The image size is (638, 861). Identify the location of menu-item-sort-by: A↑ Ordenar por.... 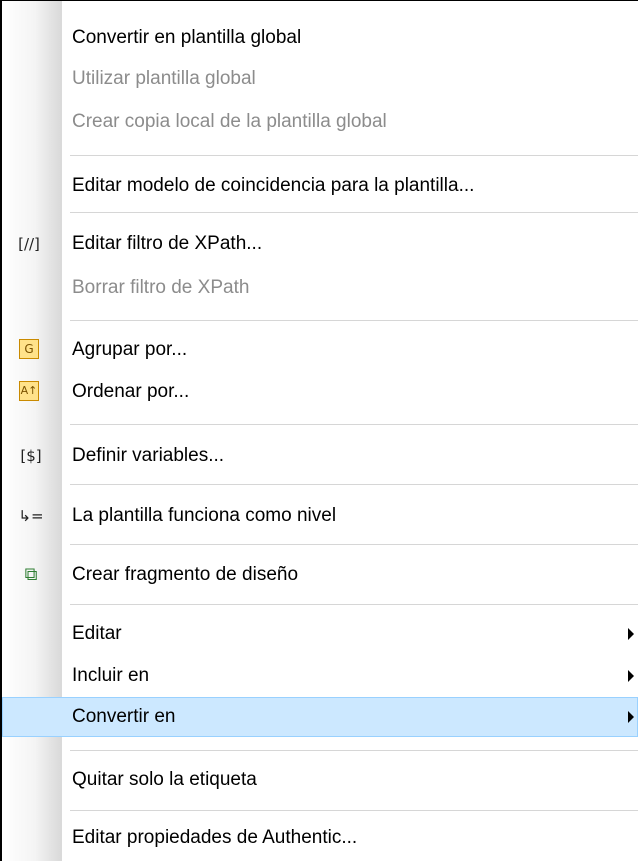
(320, 392).